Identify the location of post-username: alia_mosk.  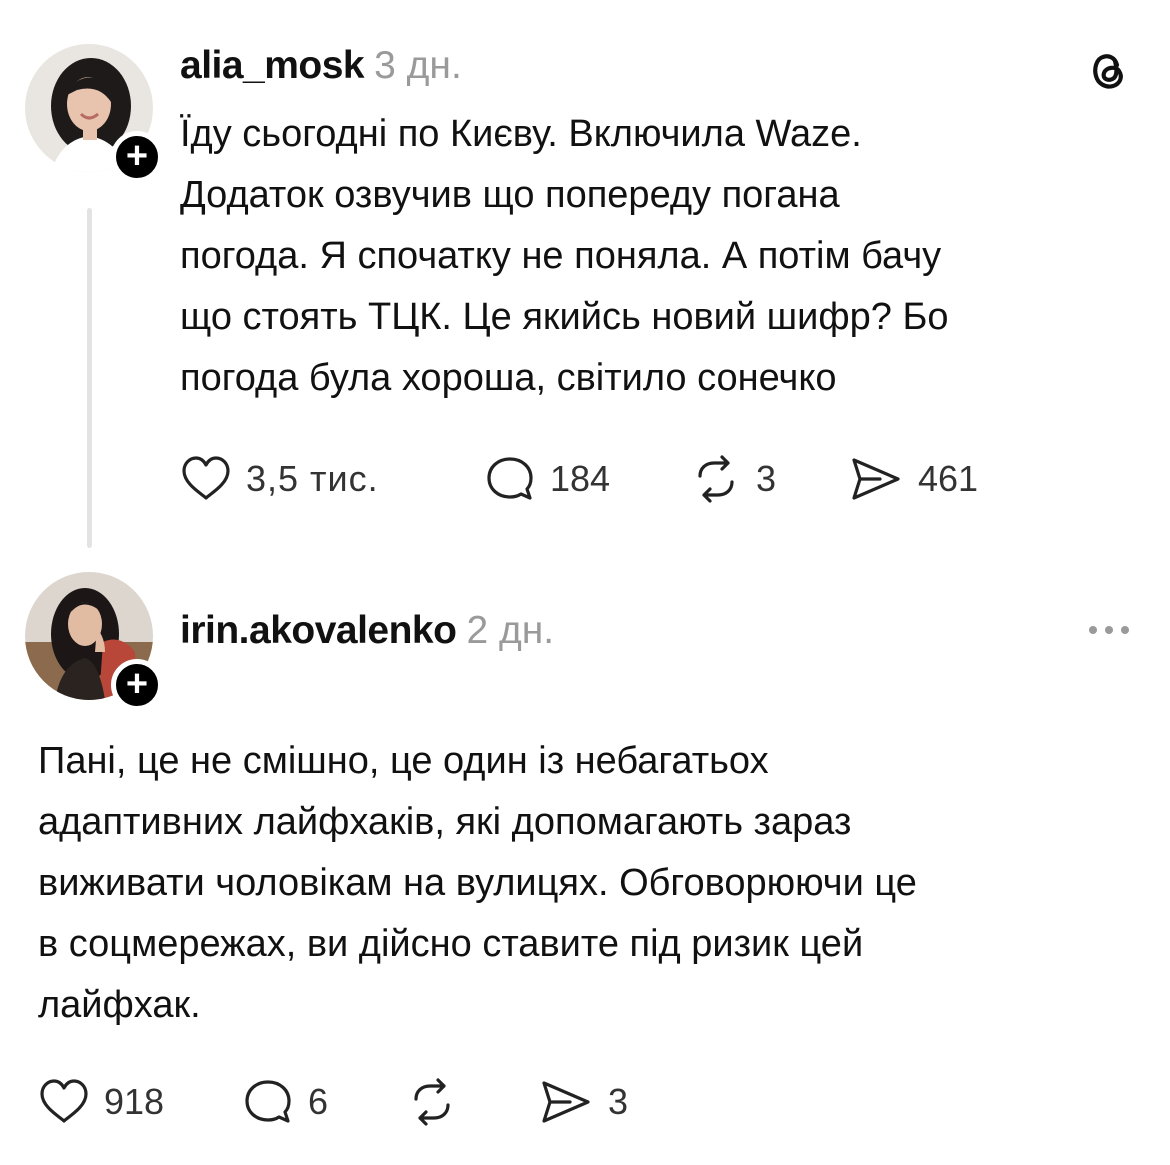
(272, 65).